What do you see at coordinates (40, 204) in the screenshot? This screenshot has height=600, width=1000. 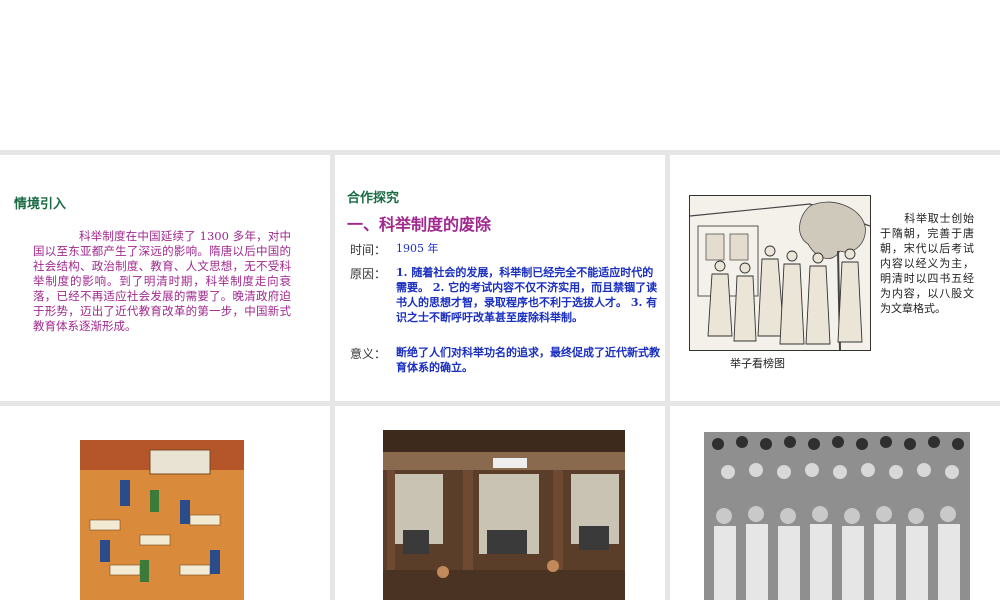 I see `slide-heading: 情境引入` at bounding box center [40, 204].